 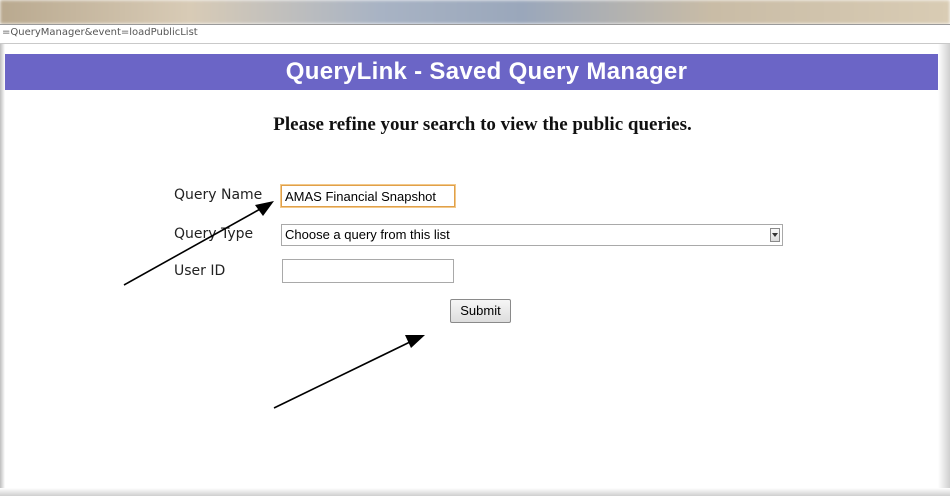 I want to click on query-name-input, so click(x=368, y=196).